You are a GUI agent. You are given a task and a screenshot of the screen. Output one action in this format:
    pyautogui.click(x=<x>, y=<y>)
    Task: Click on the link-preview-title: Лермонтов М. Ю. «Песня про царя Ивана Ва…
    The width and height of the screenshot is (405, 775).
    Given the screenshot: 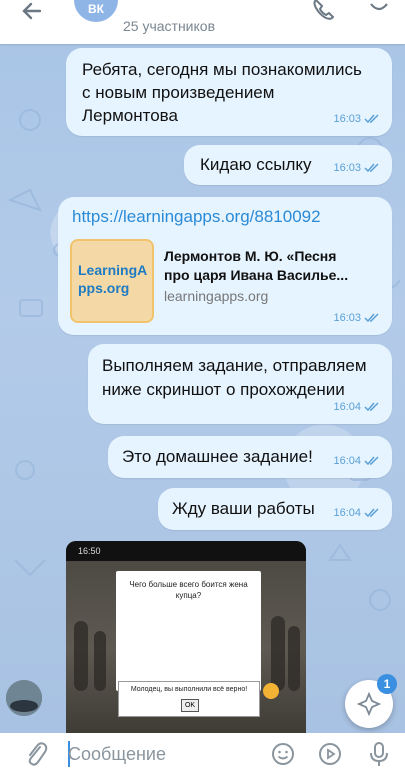 What is the action you would take?
    pyautogui.click(x=264, y=266)
    